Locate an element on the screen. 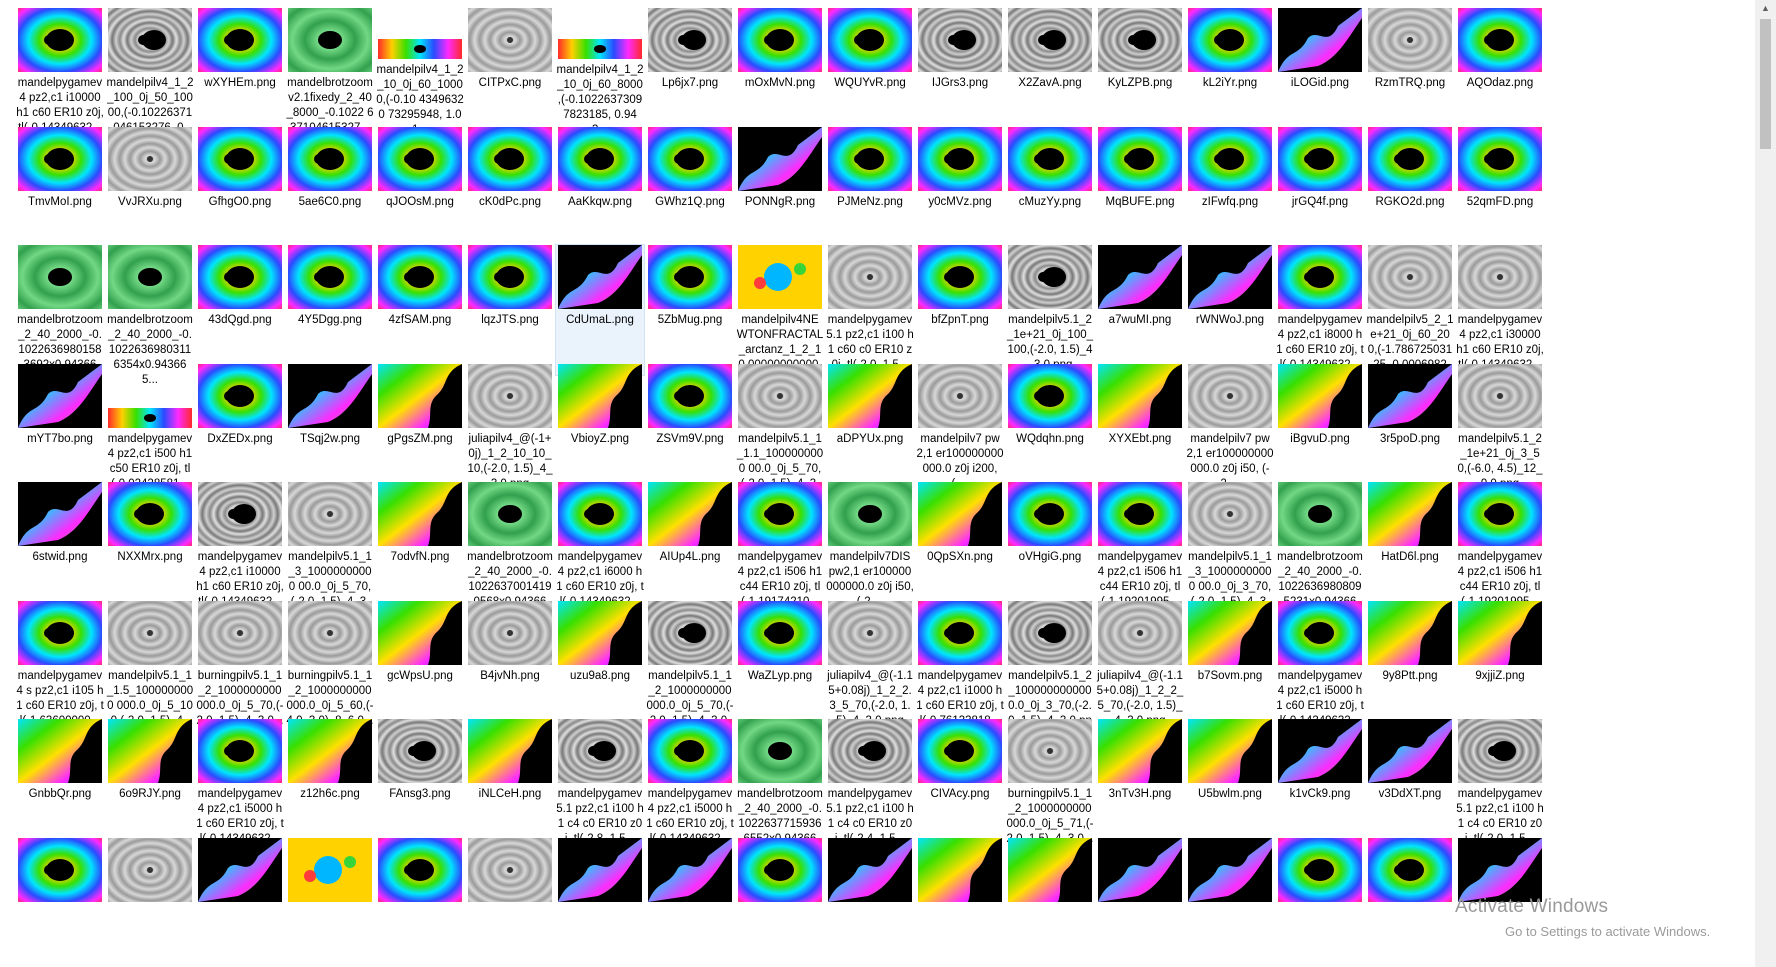 The height and width of the screenshot is (967, 1776). file-item: AaKkqw.png is located at coordinates (600, 191).